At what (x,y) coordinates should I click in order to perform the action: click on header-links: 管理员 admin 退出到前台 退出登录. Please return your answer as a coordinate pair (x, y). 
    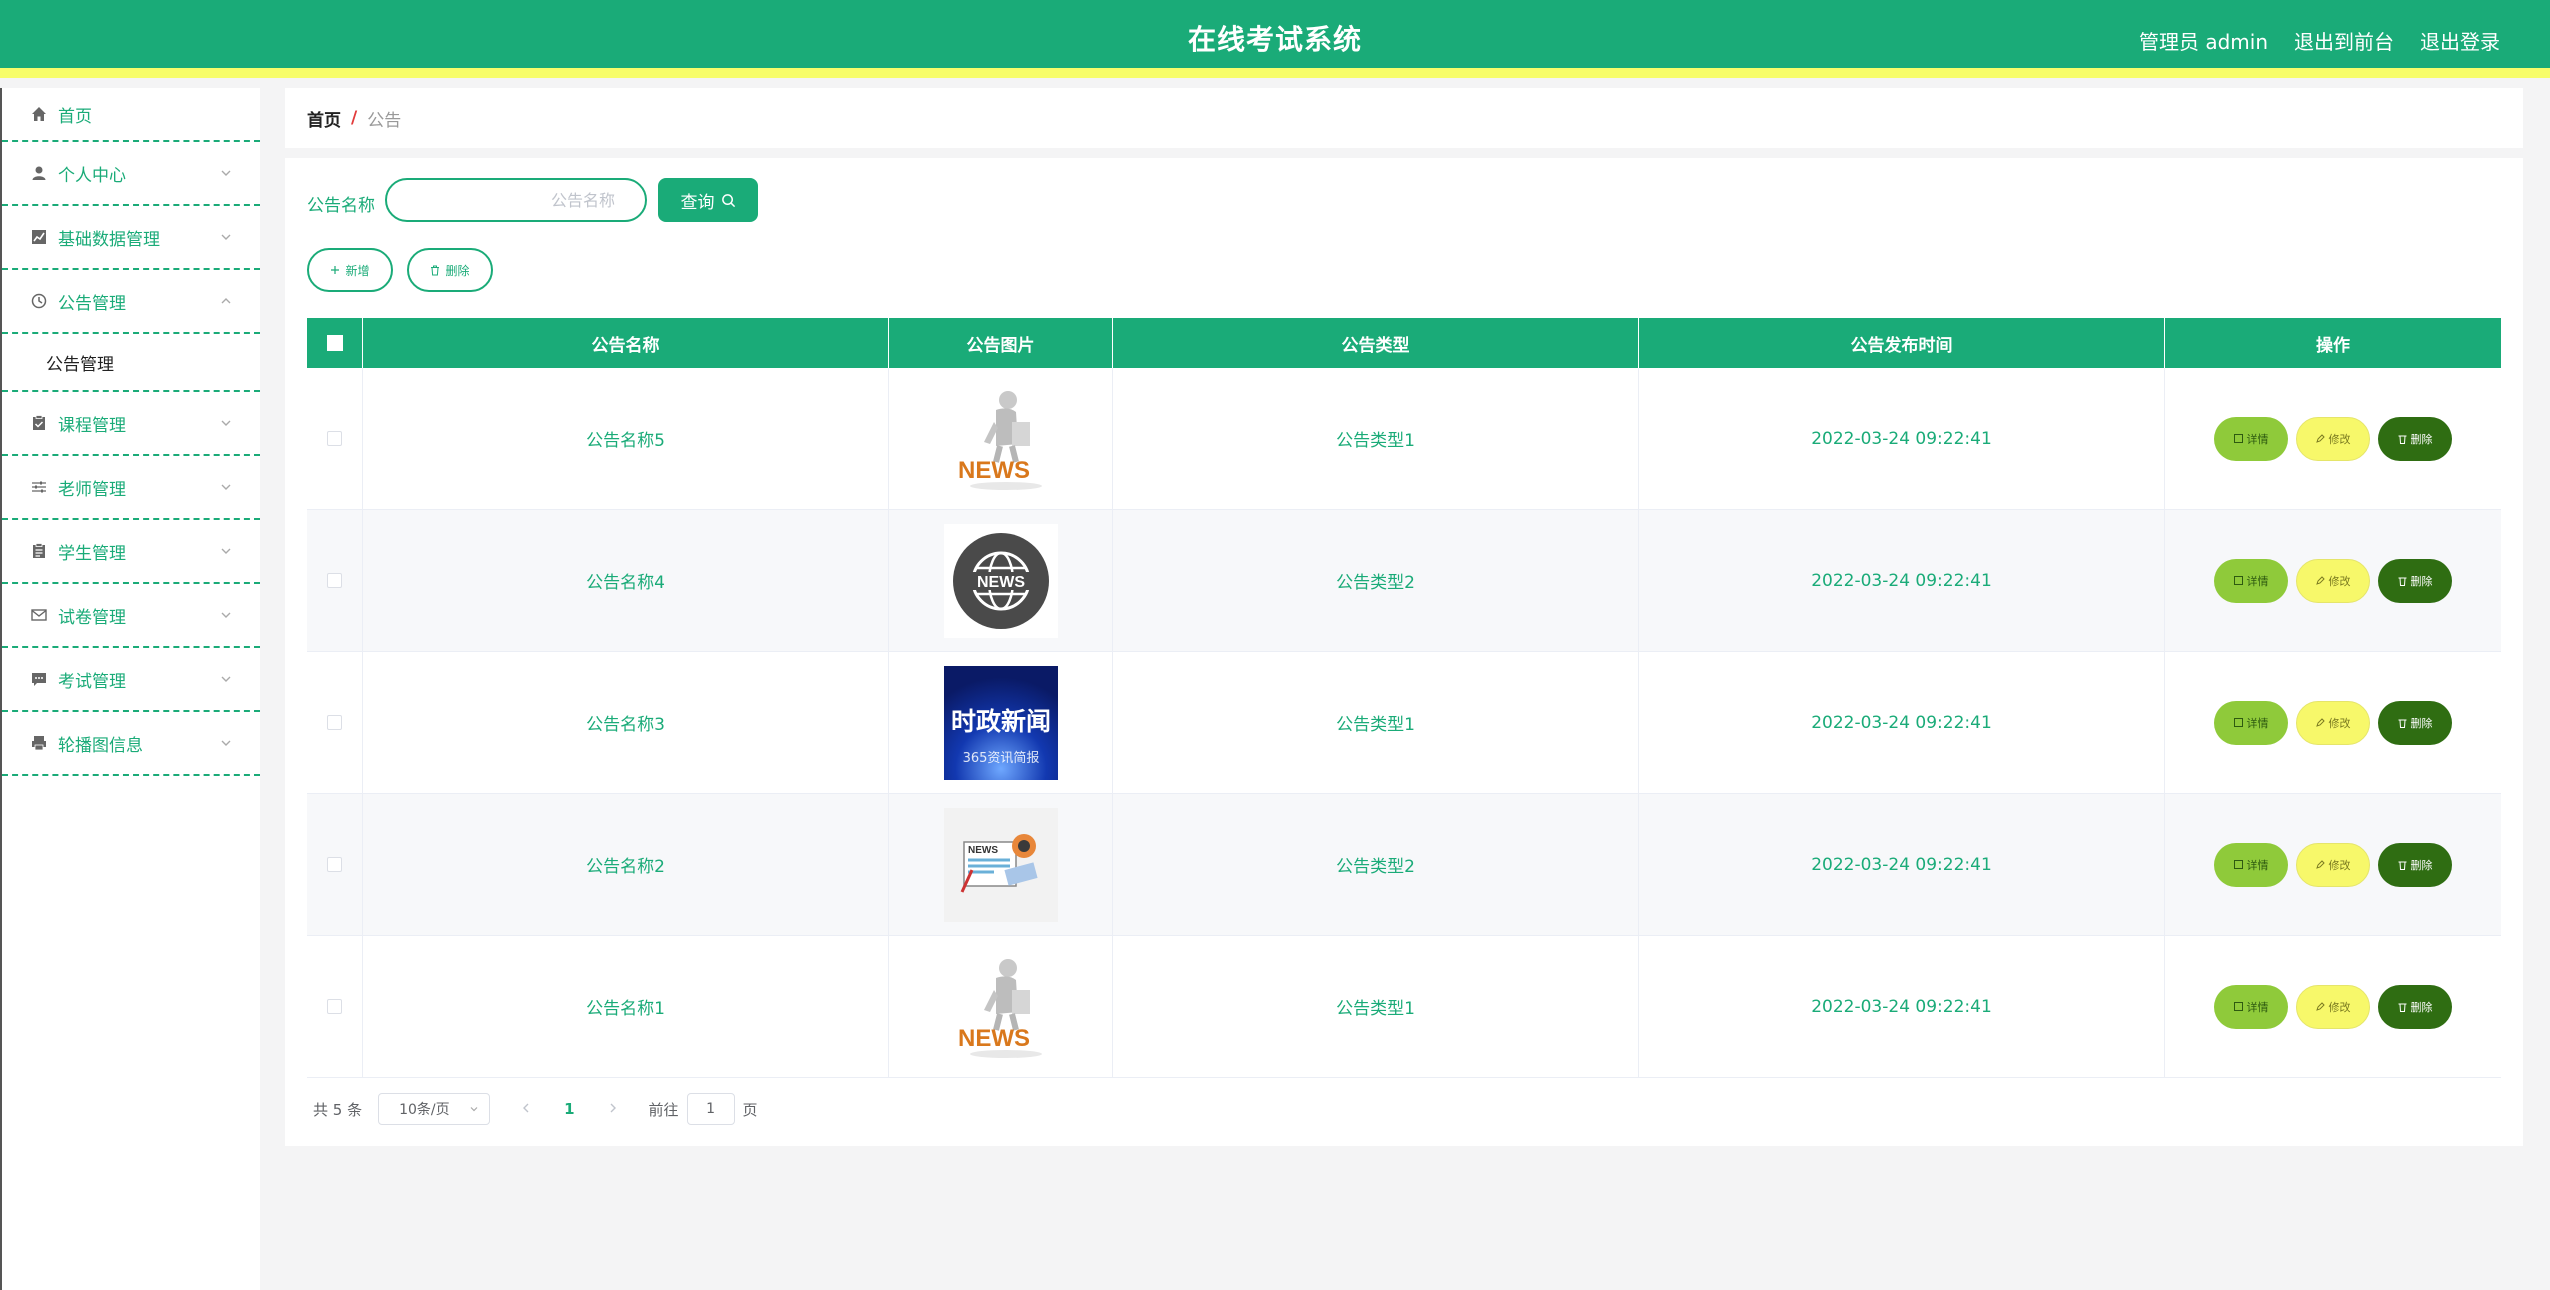
    Looking at the image, I should click on (2319, 40).